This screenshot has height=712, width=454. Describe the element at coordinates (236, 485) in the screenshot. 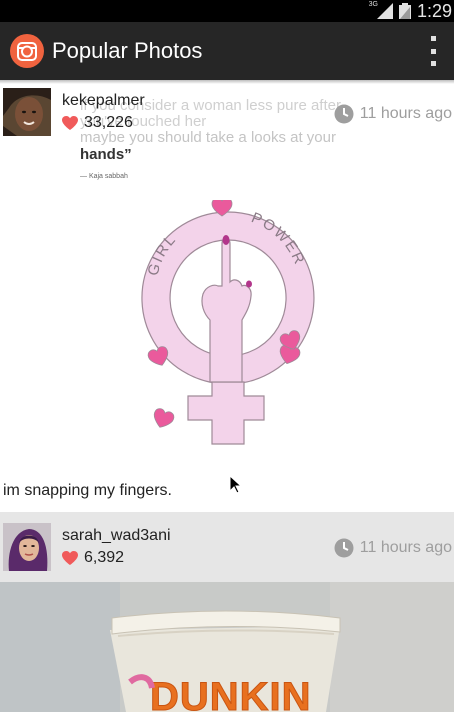

I see `mouse-cursor-icon` at that location.